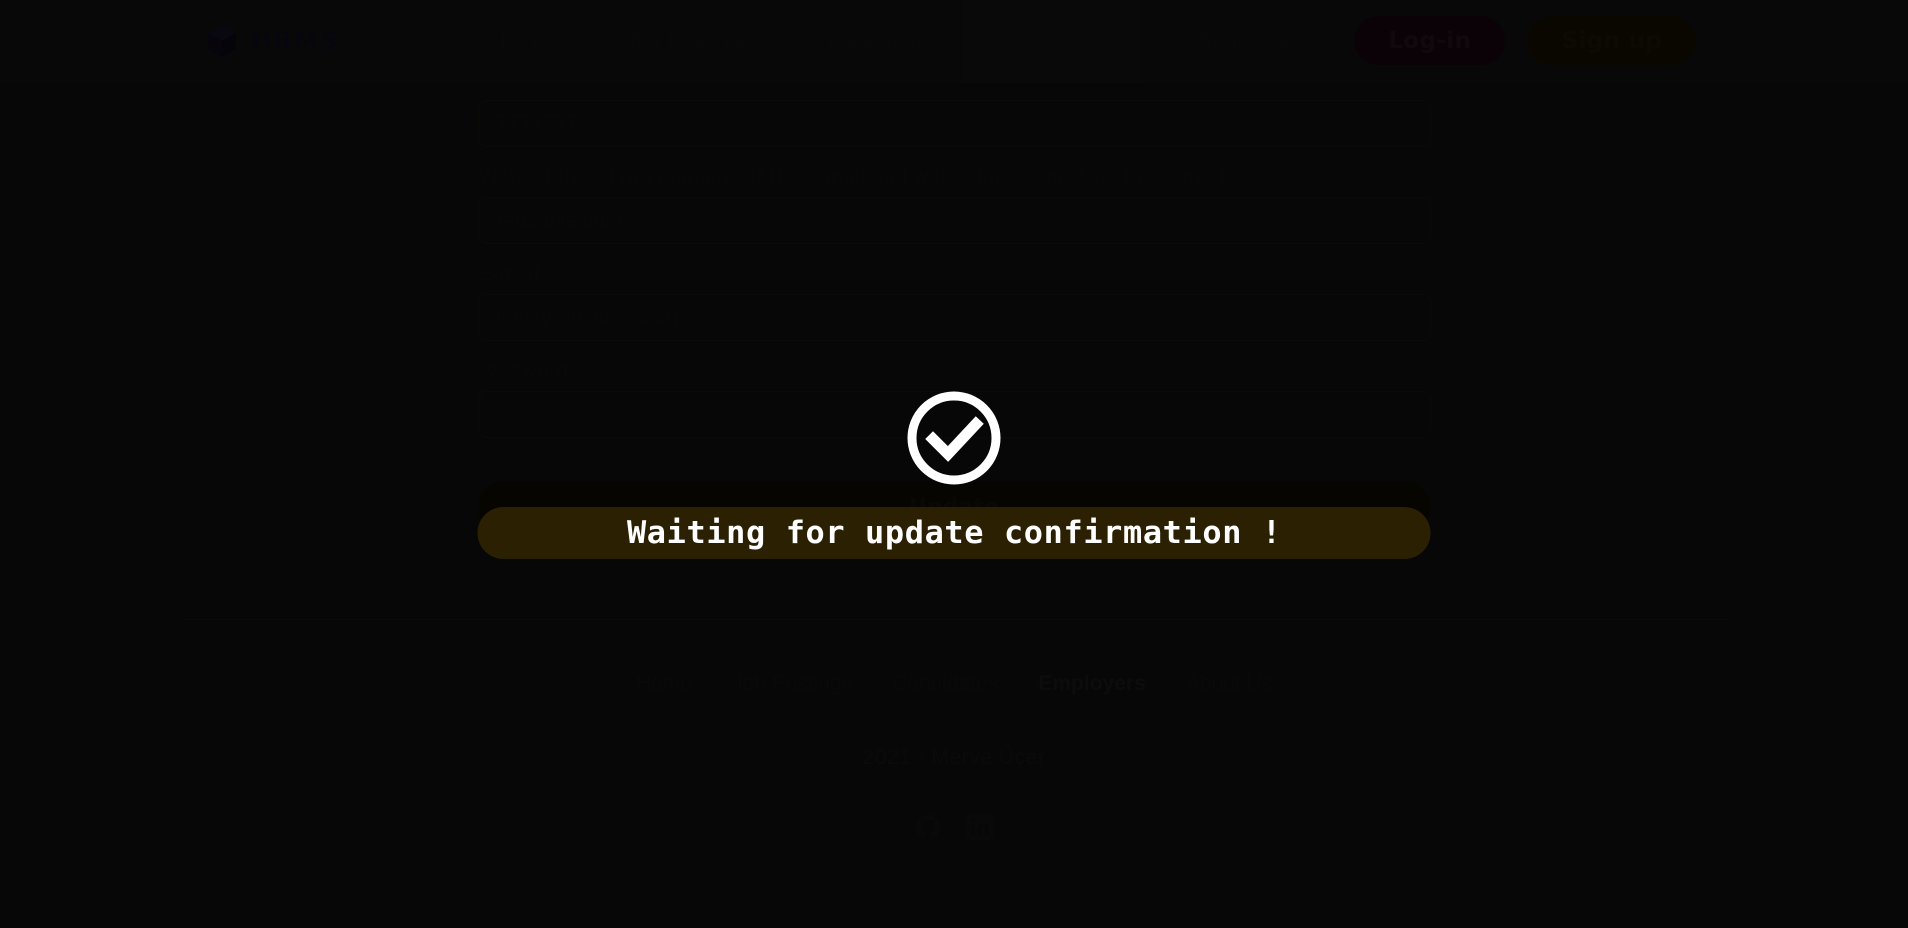 This screenshot has height=928, width=1908. Describe the element at coordinates (954, 317) in the screenshot. I see `email-input: info@reusable.com` at that location.